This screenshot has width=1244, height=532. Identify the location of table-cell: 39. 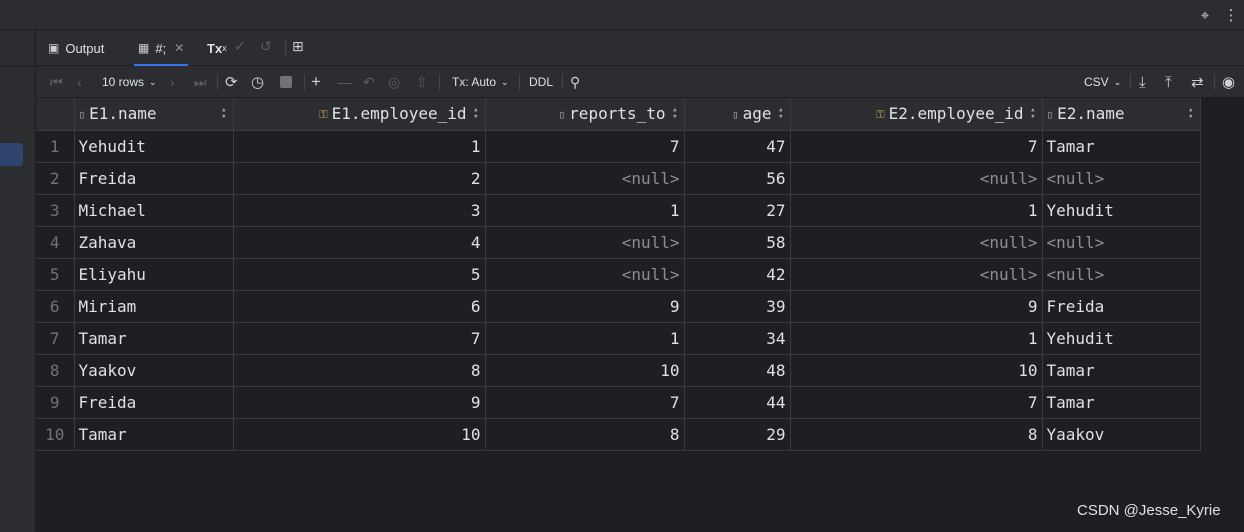
(737, 306).